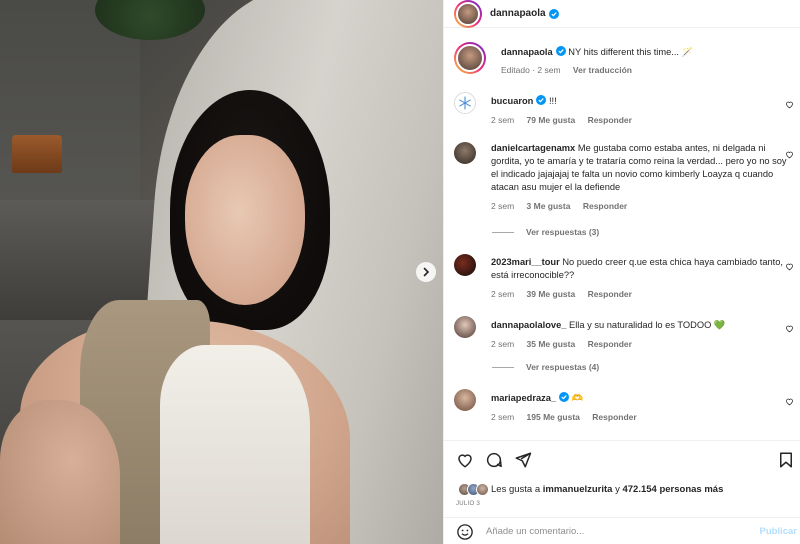 Image resolution: width=800 pixels, height=544 pixels. I want to click on next-photo-button, so click(426, 272).